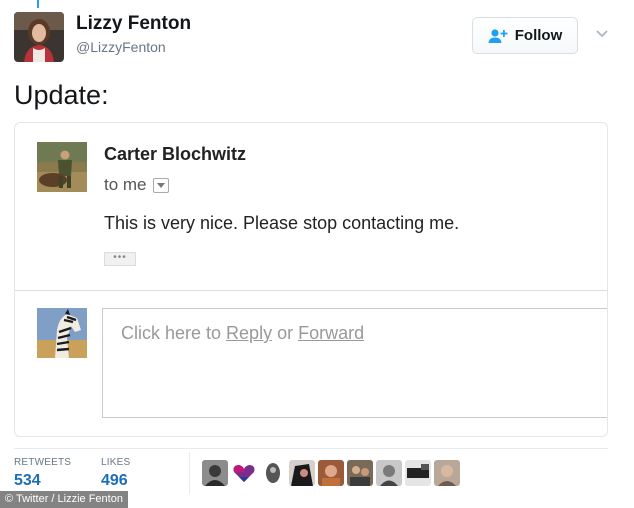 The width and height of the screenshot is (634, 508). I want to click on tweet-text: Update:, so click(61, 95).